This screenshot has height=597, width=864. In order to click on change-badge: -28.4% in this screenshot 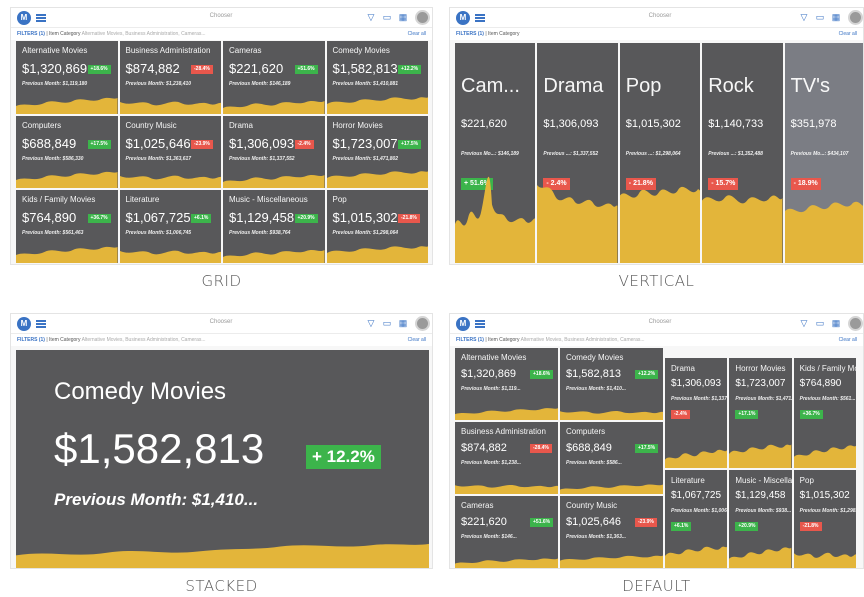, I will do `click(541, 448)`.